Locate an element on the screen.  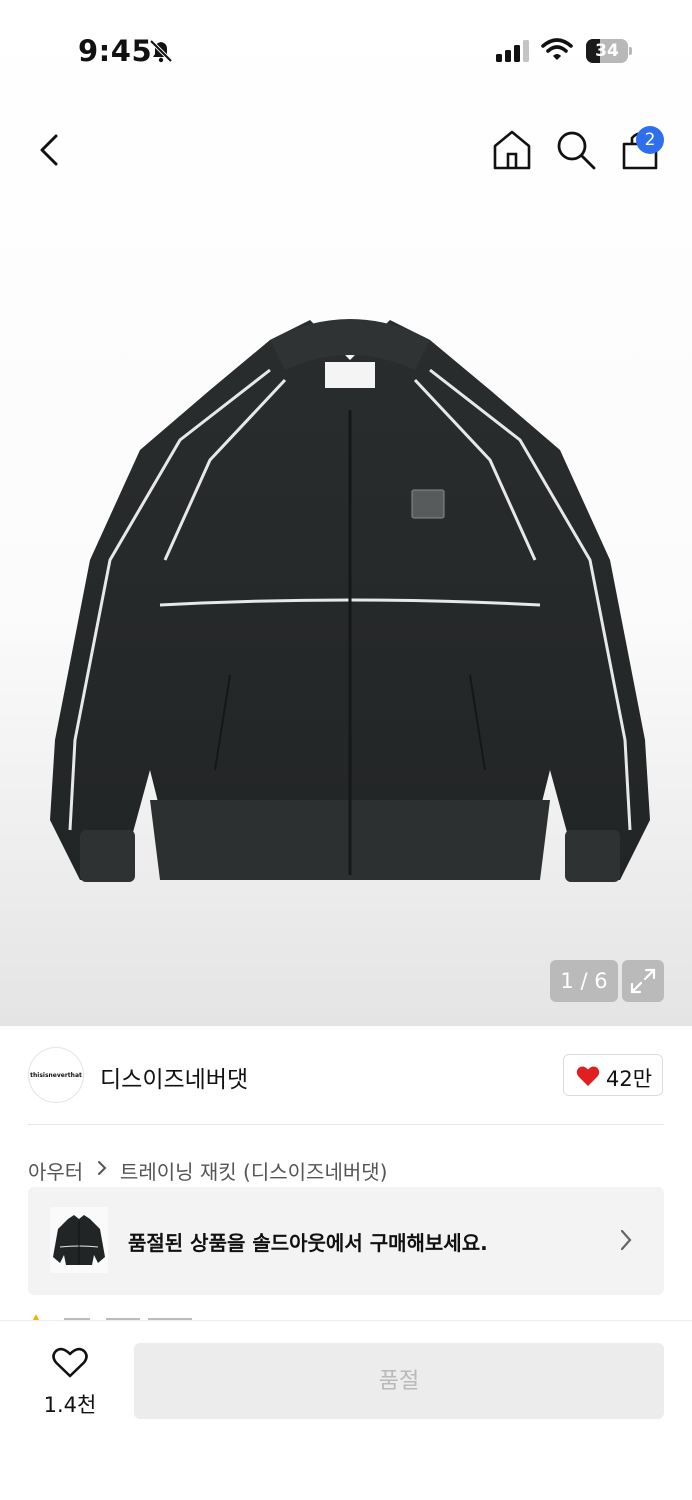
buy-button-soldout: 품절 is located at coordinates (399, 1381).